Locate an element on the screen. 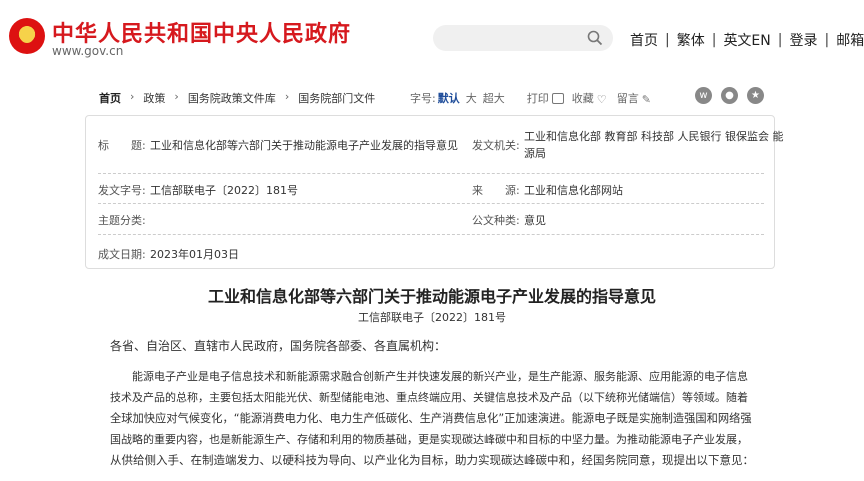 This screenshot has width=864, height=481. nav-home: 首页 is located at coordinates (644, 40).